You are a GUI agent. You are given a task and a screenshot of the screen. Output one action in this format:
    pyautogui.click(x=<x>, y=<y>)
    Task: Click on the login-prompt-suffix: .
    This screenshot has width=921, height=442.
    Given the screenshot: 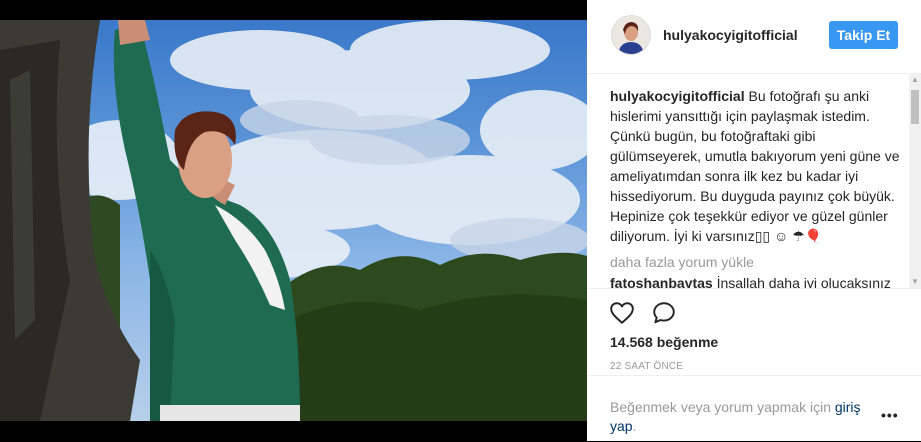 What is the action you would take?
    pyautogui.click(x=634, y=426)
    